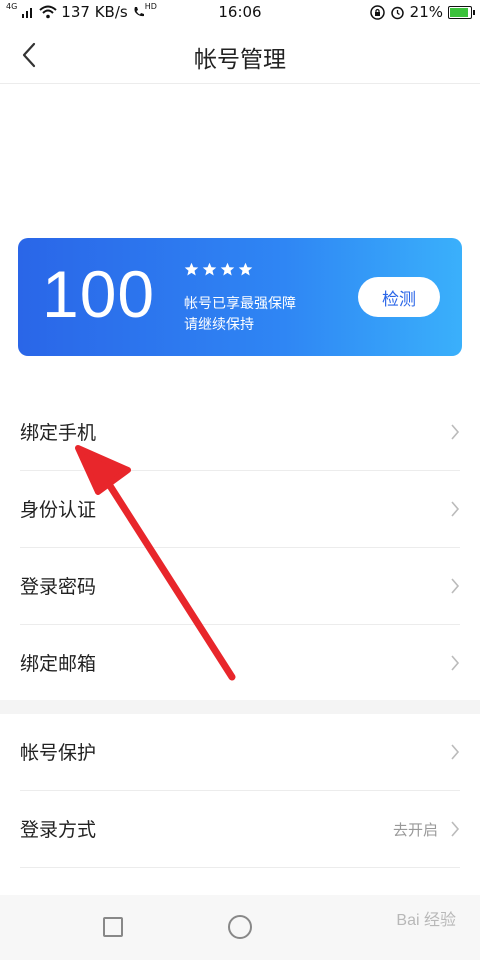  I want to click on section-divider, so click(240, 707).